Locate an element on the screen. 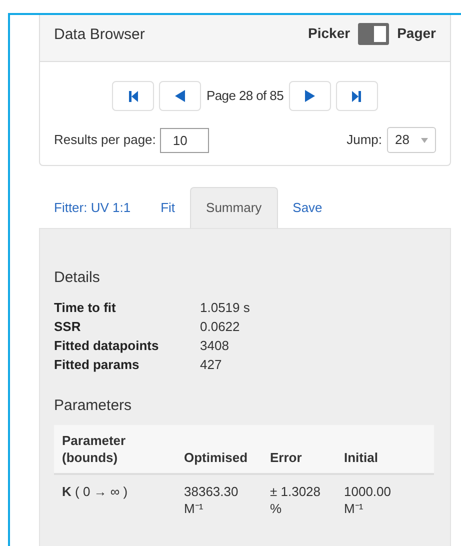 The image size is (461, 546). detail-label: Fitted datapoints is located at coordinates (107, 345).